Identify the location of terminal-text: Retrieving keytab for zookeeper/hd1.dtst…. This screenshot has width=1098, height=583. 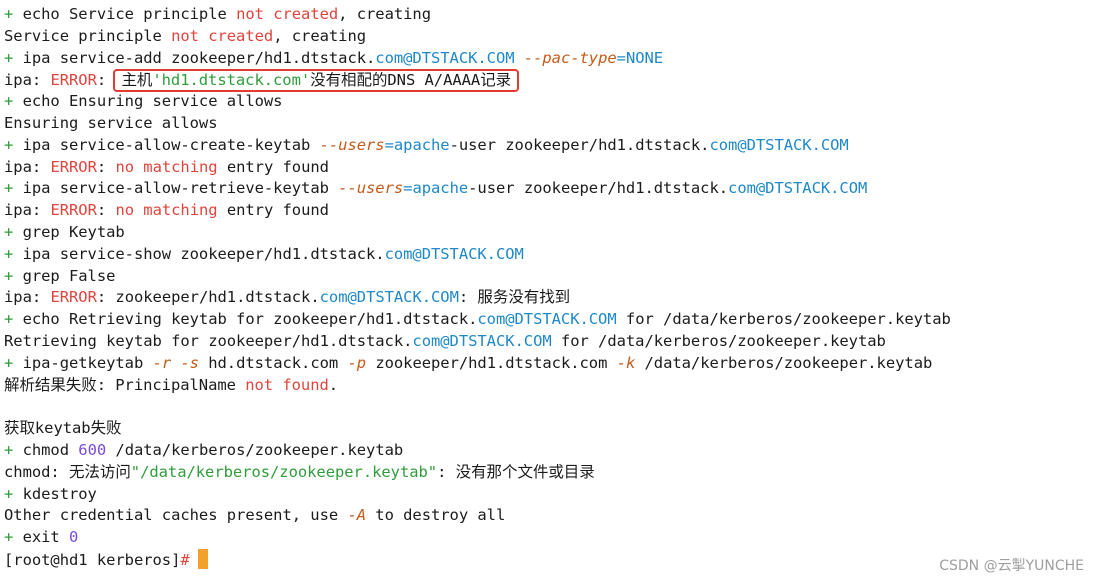
(208, 340).